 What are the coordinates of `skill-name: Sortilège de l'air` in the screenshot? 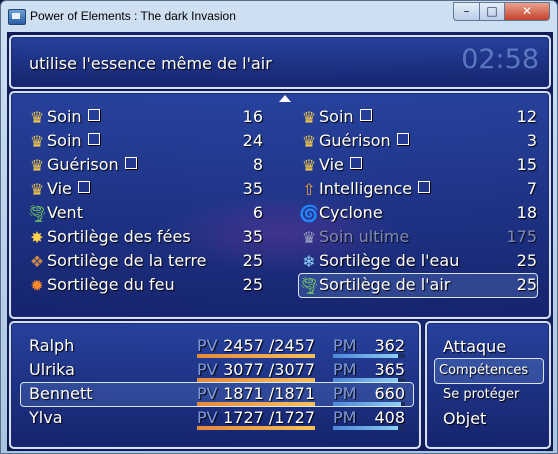 It's located at (385, 284).